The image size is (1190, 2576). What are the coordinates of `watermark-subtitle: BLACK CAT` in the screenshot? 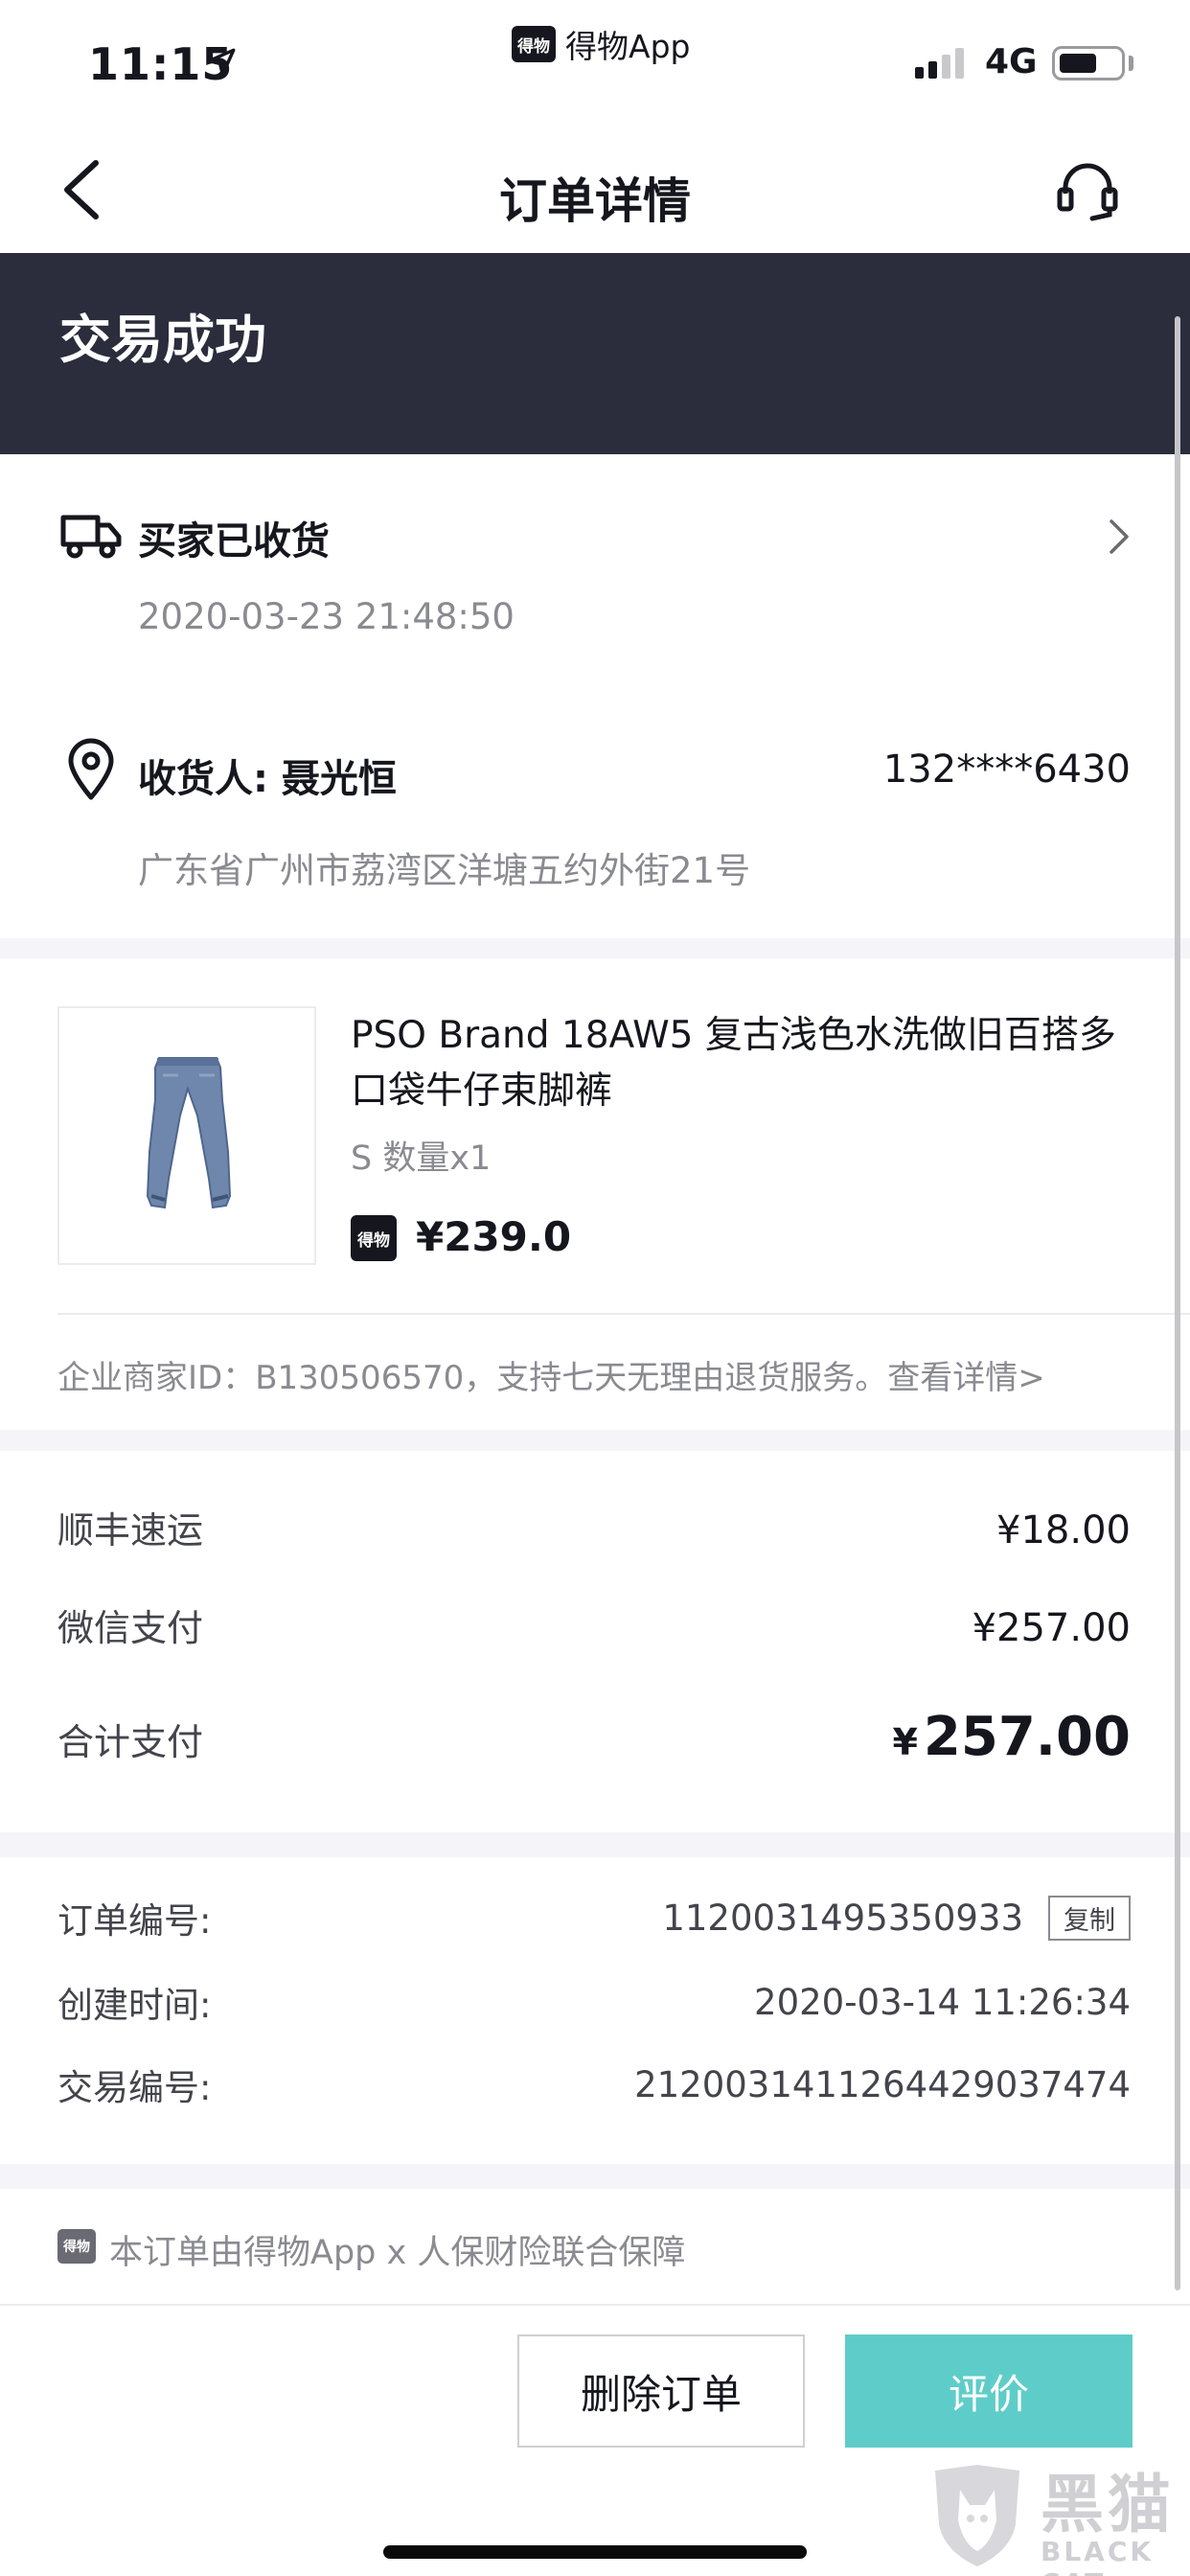 It's located at (1098, 2556).